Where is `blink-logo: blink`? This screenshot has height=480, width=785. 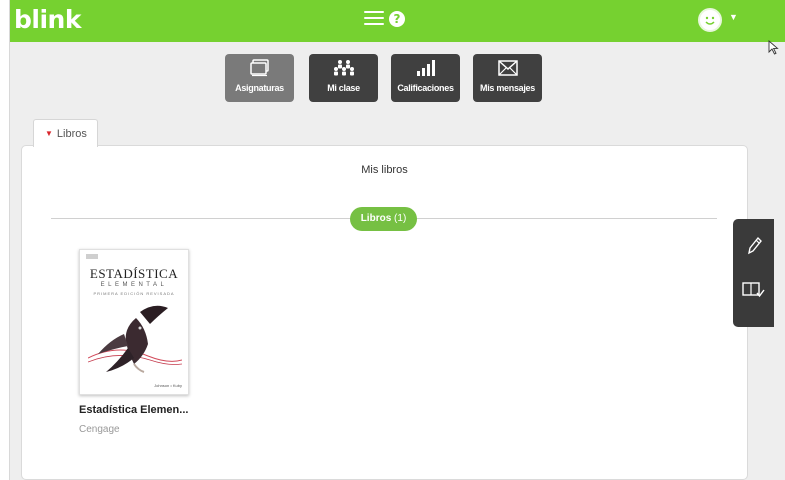
blink-logo: blink is located at coordinates (47, 19).